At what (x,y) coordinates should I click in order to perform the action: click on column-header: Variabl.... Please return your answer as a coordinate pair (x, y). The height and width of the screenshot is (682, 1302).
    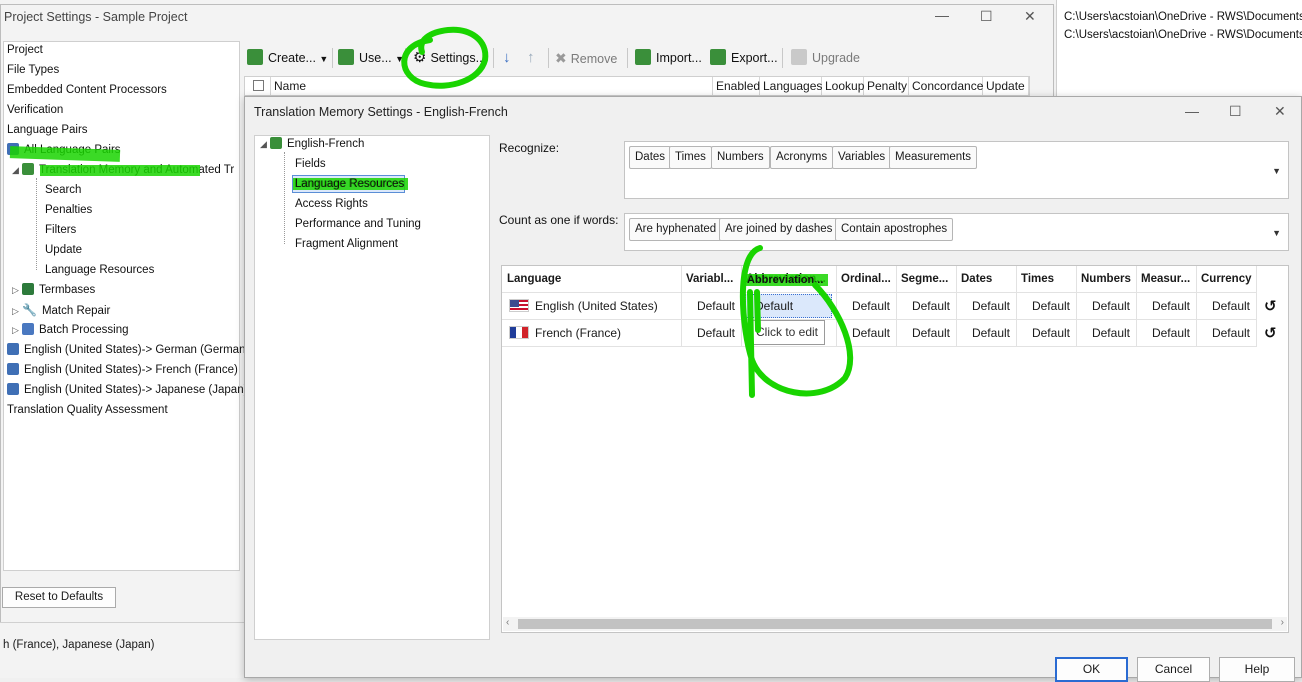
    Looking at the image, I should click on (712, 279).